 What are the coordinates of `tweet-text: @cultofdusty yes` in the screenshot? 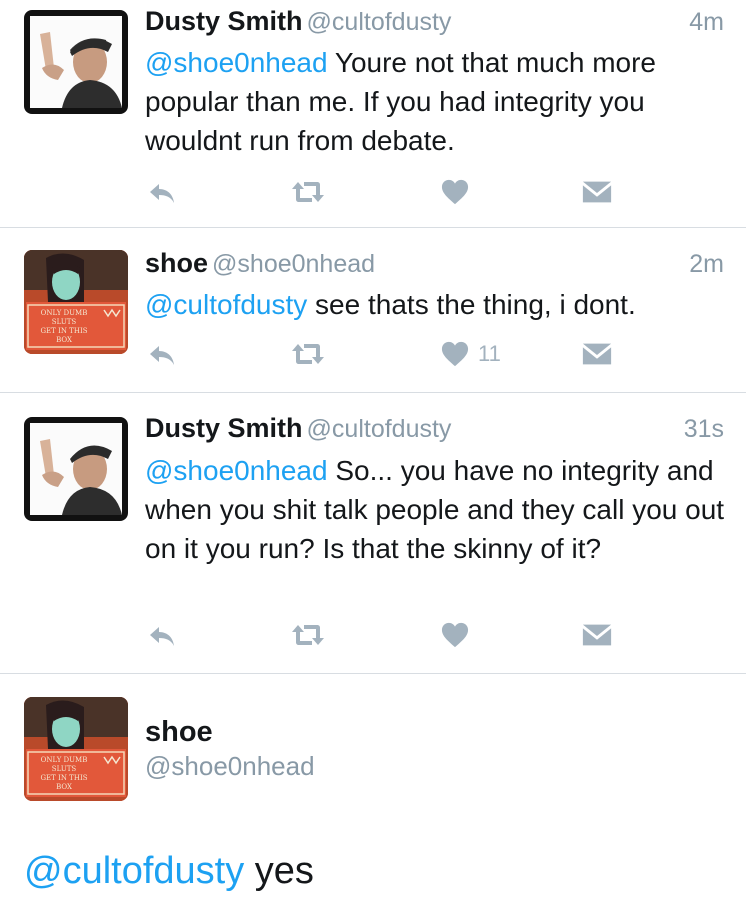 It's located at (169, 871).